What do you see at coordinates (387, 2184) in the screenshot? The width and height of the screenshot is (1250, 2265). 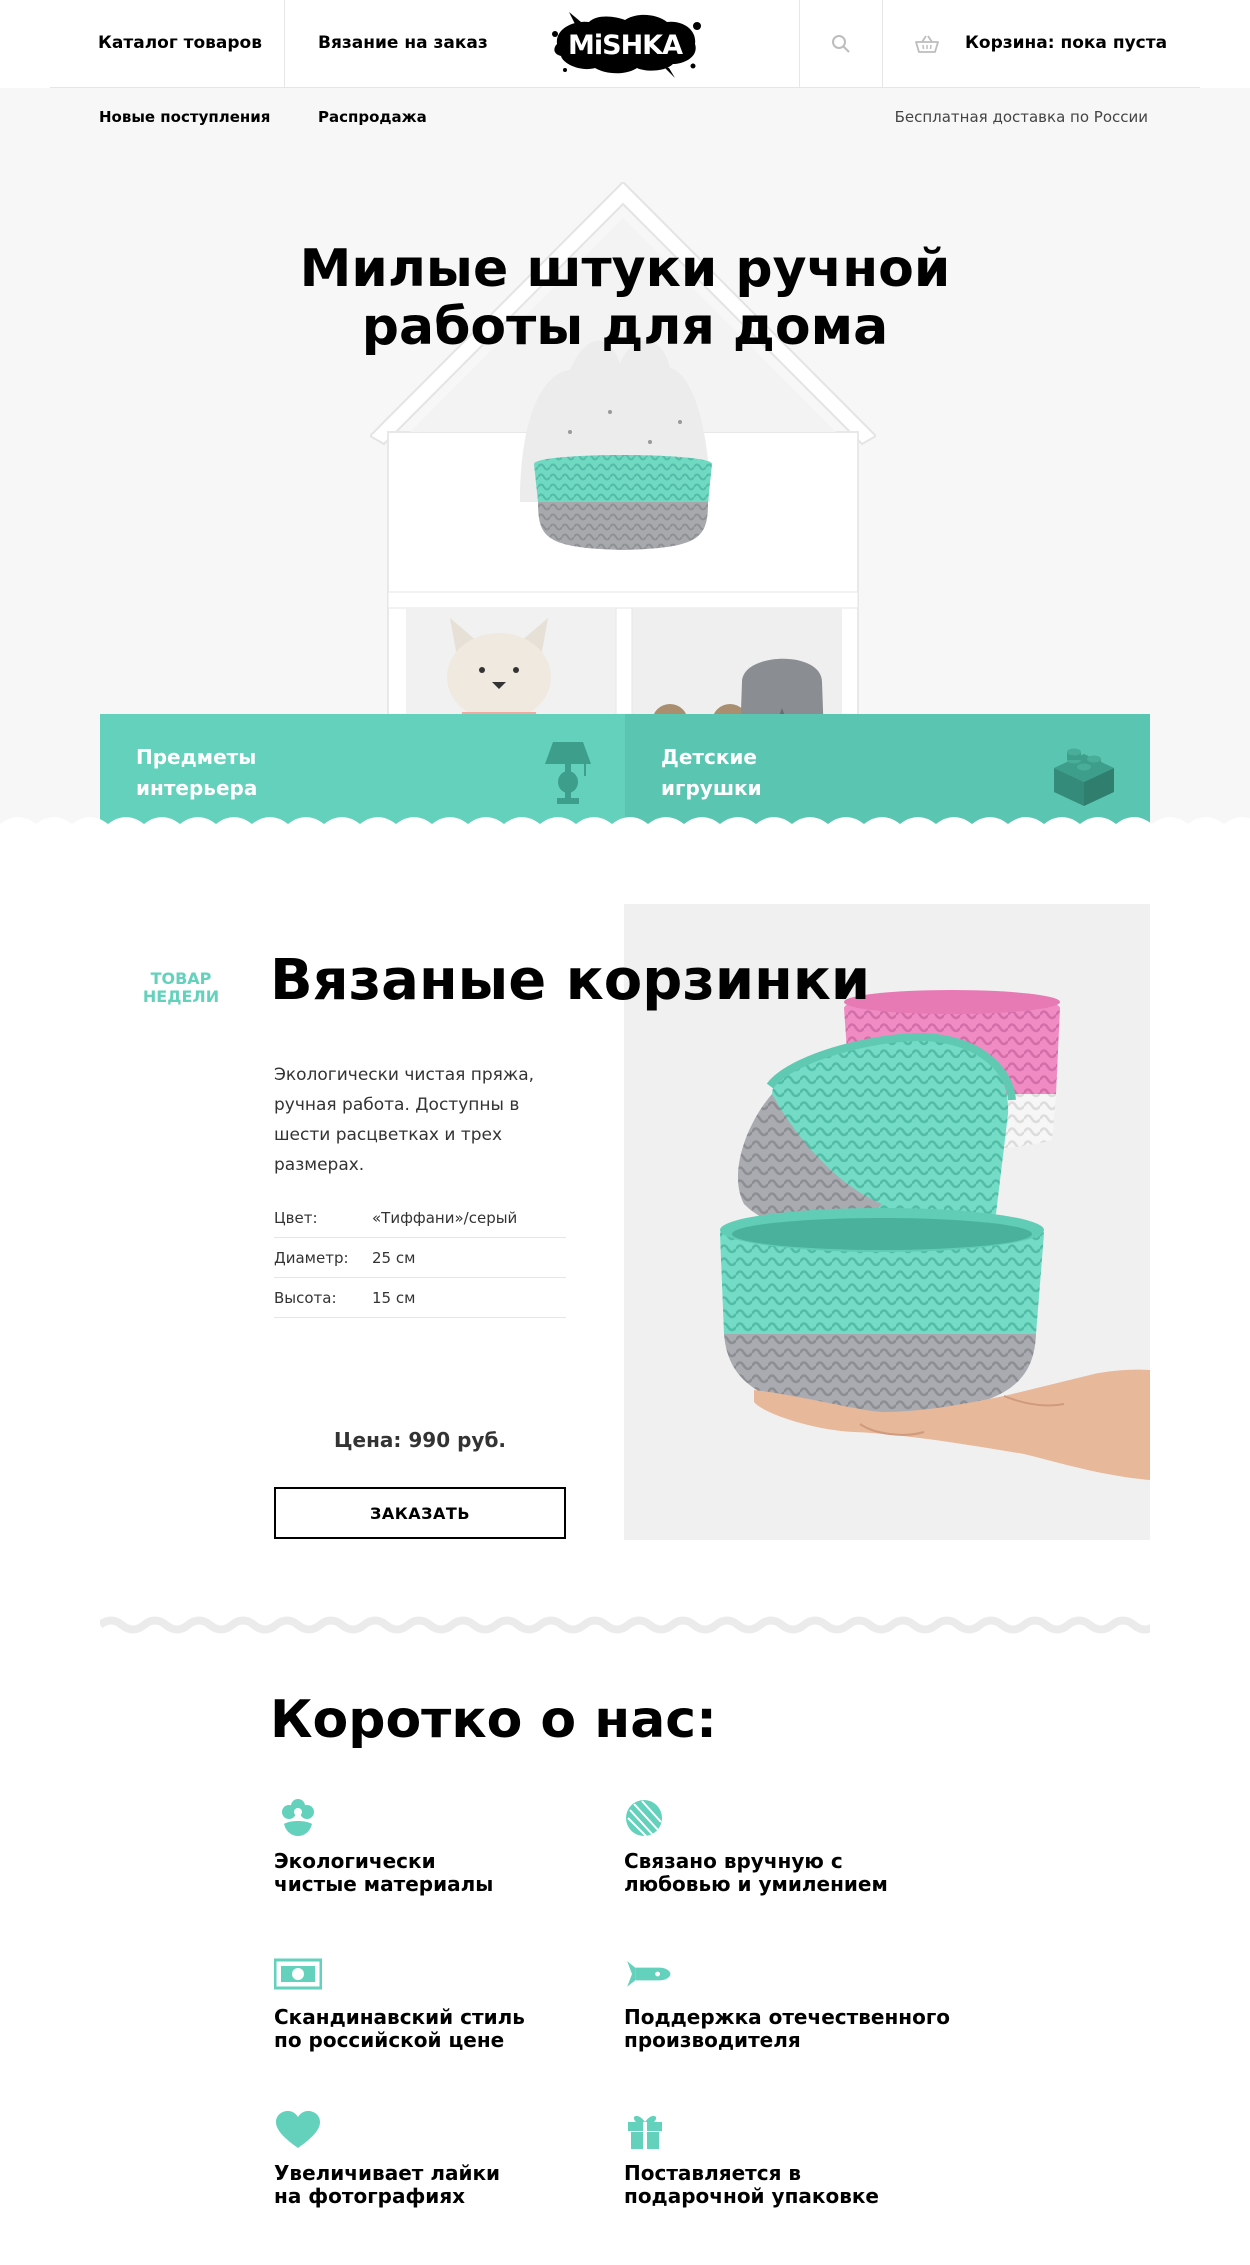 I see `feature-text: Увеличивает лайки на фотографиях` at bounding box center [387, 2184].